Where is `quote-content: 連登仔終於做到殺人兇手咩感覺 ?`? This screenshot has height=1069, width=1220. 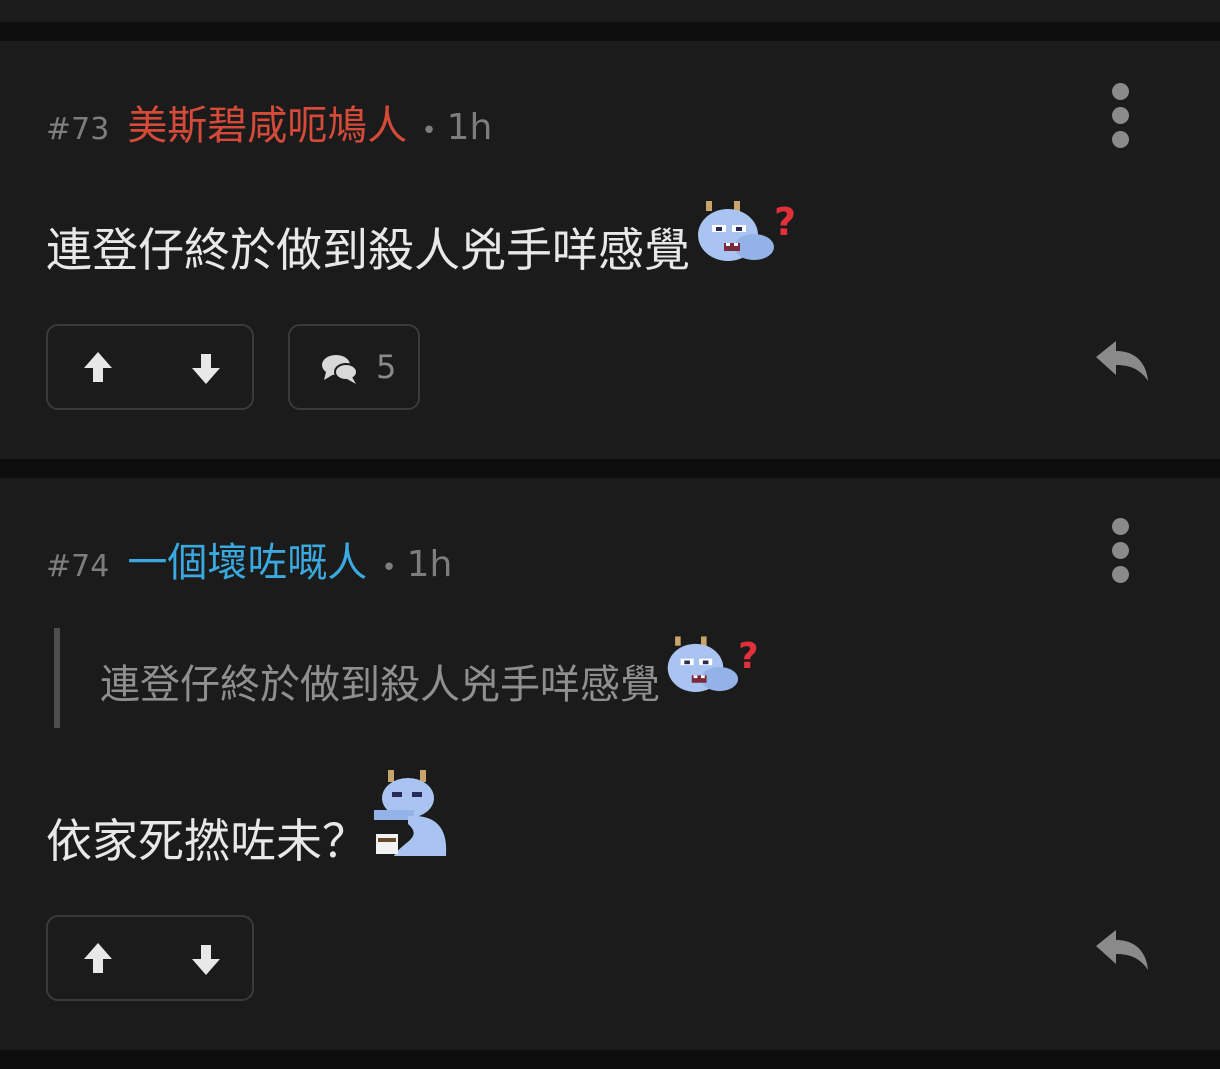 quote-content: 連登仔終於做到殺人兇手咩感覺 ? is located at coordinates (432, 672).